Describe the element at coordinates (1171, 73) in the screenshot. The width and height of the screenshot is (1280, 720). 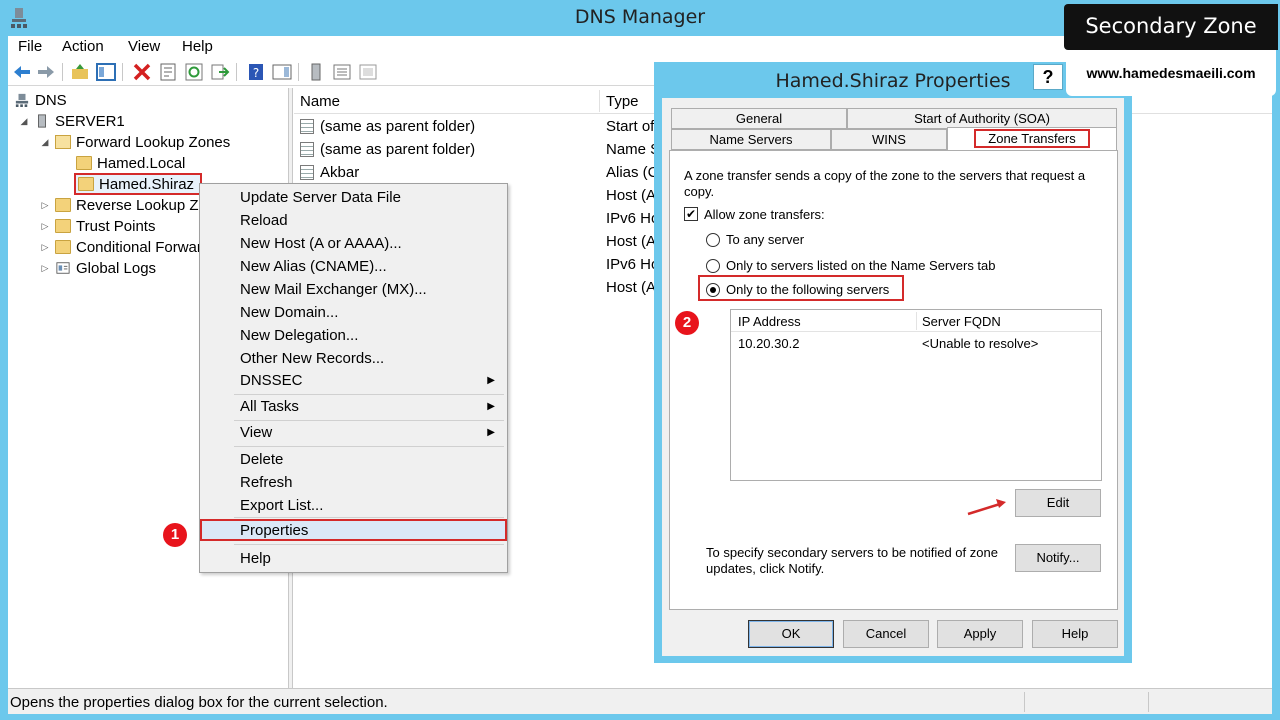
I see `website-label: www.hamedesmaeili.com` at that location.